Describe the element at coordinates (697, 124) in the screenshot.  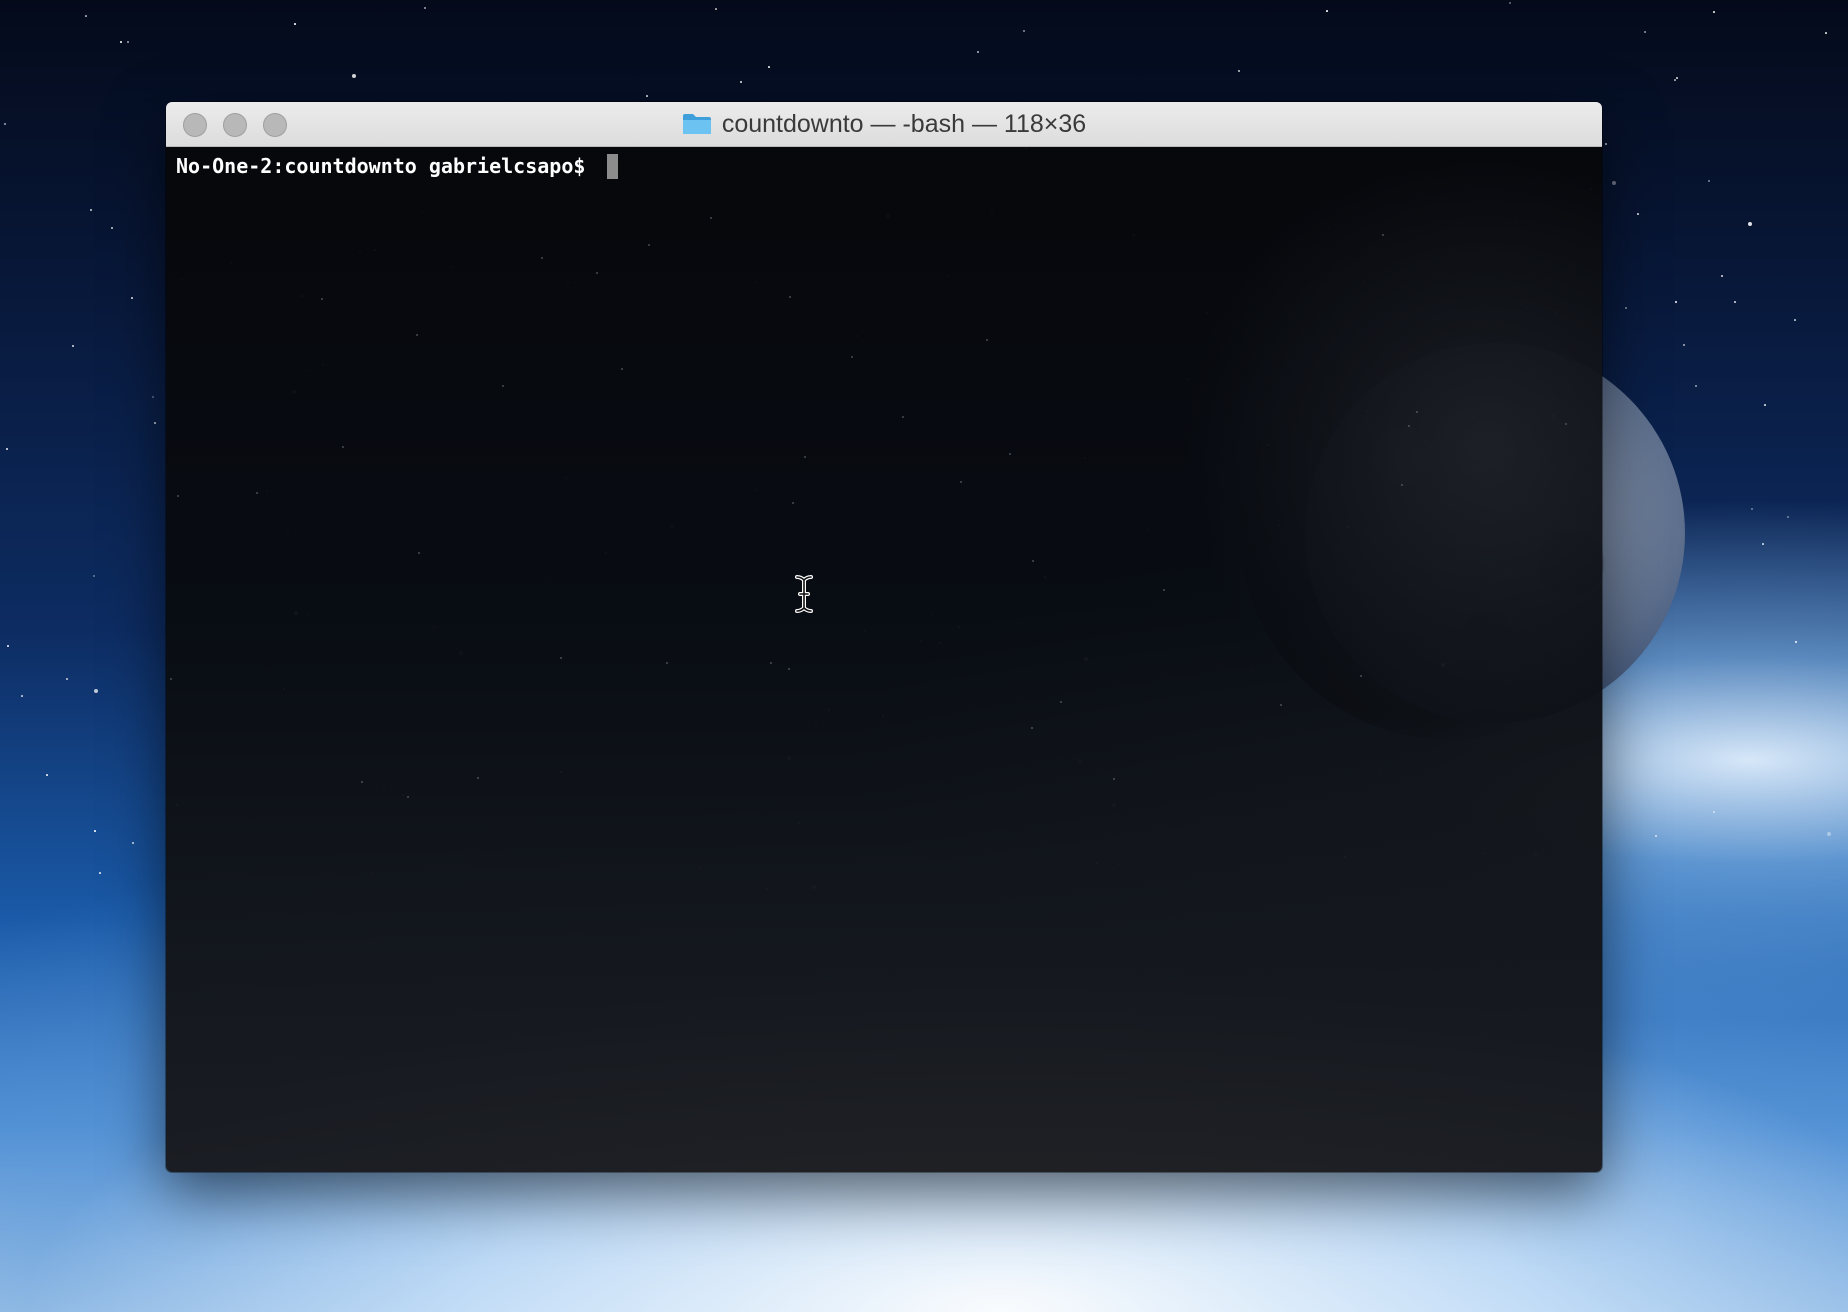
I see `folder-icon` at that location.